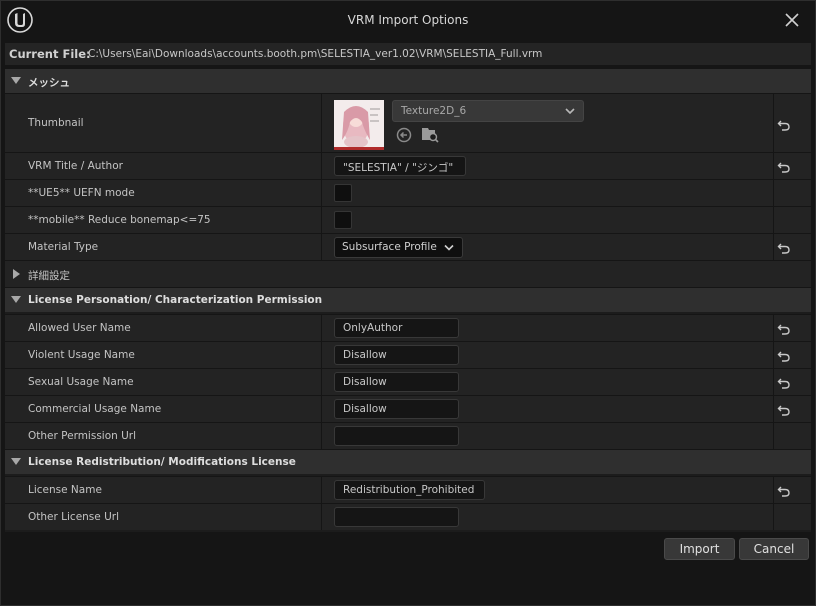 The width and height of the screenshot is (816, 606). I want to click on commercial-usage-field: Disallow, so click(396, 409).